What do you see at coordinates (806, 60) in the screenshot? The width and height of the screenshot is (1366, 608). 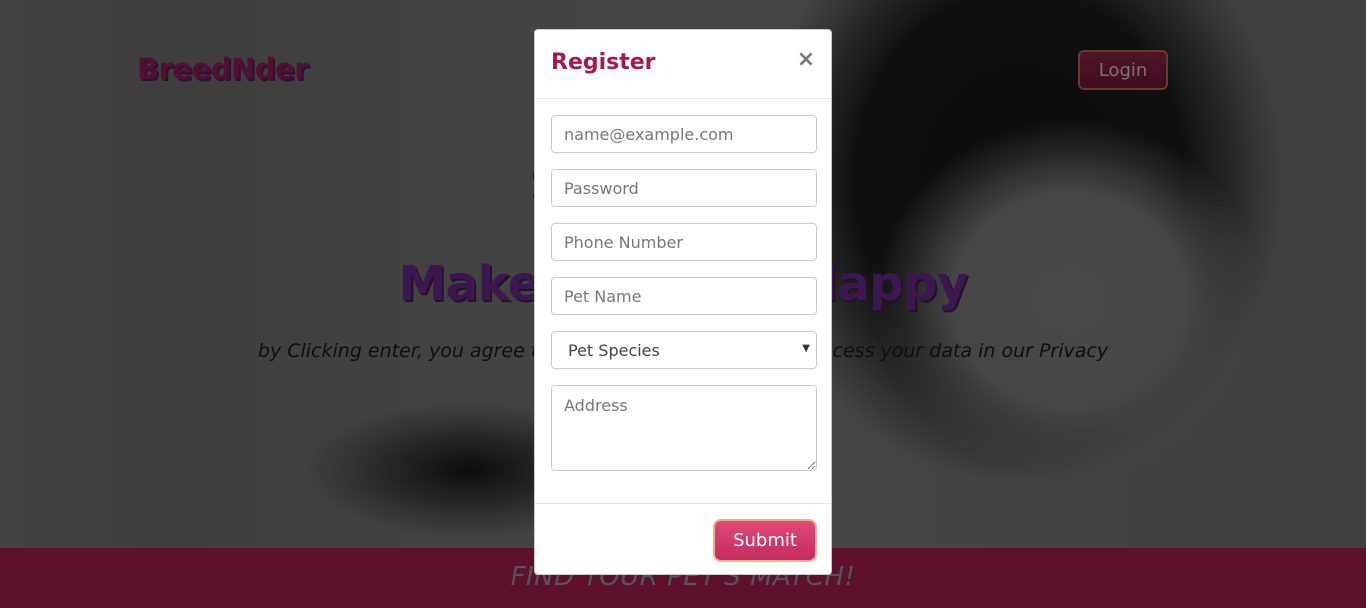 I see `close-icon: ×` at bounding box center [806, 60].